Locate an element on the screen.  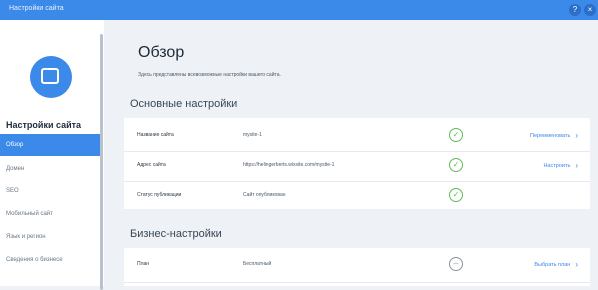
help-icon: ? is located at coordinates (575, 10).